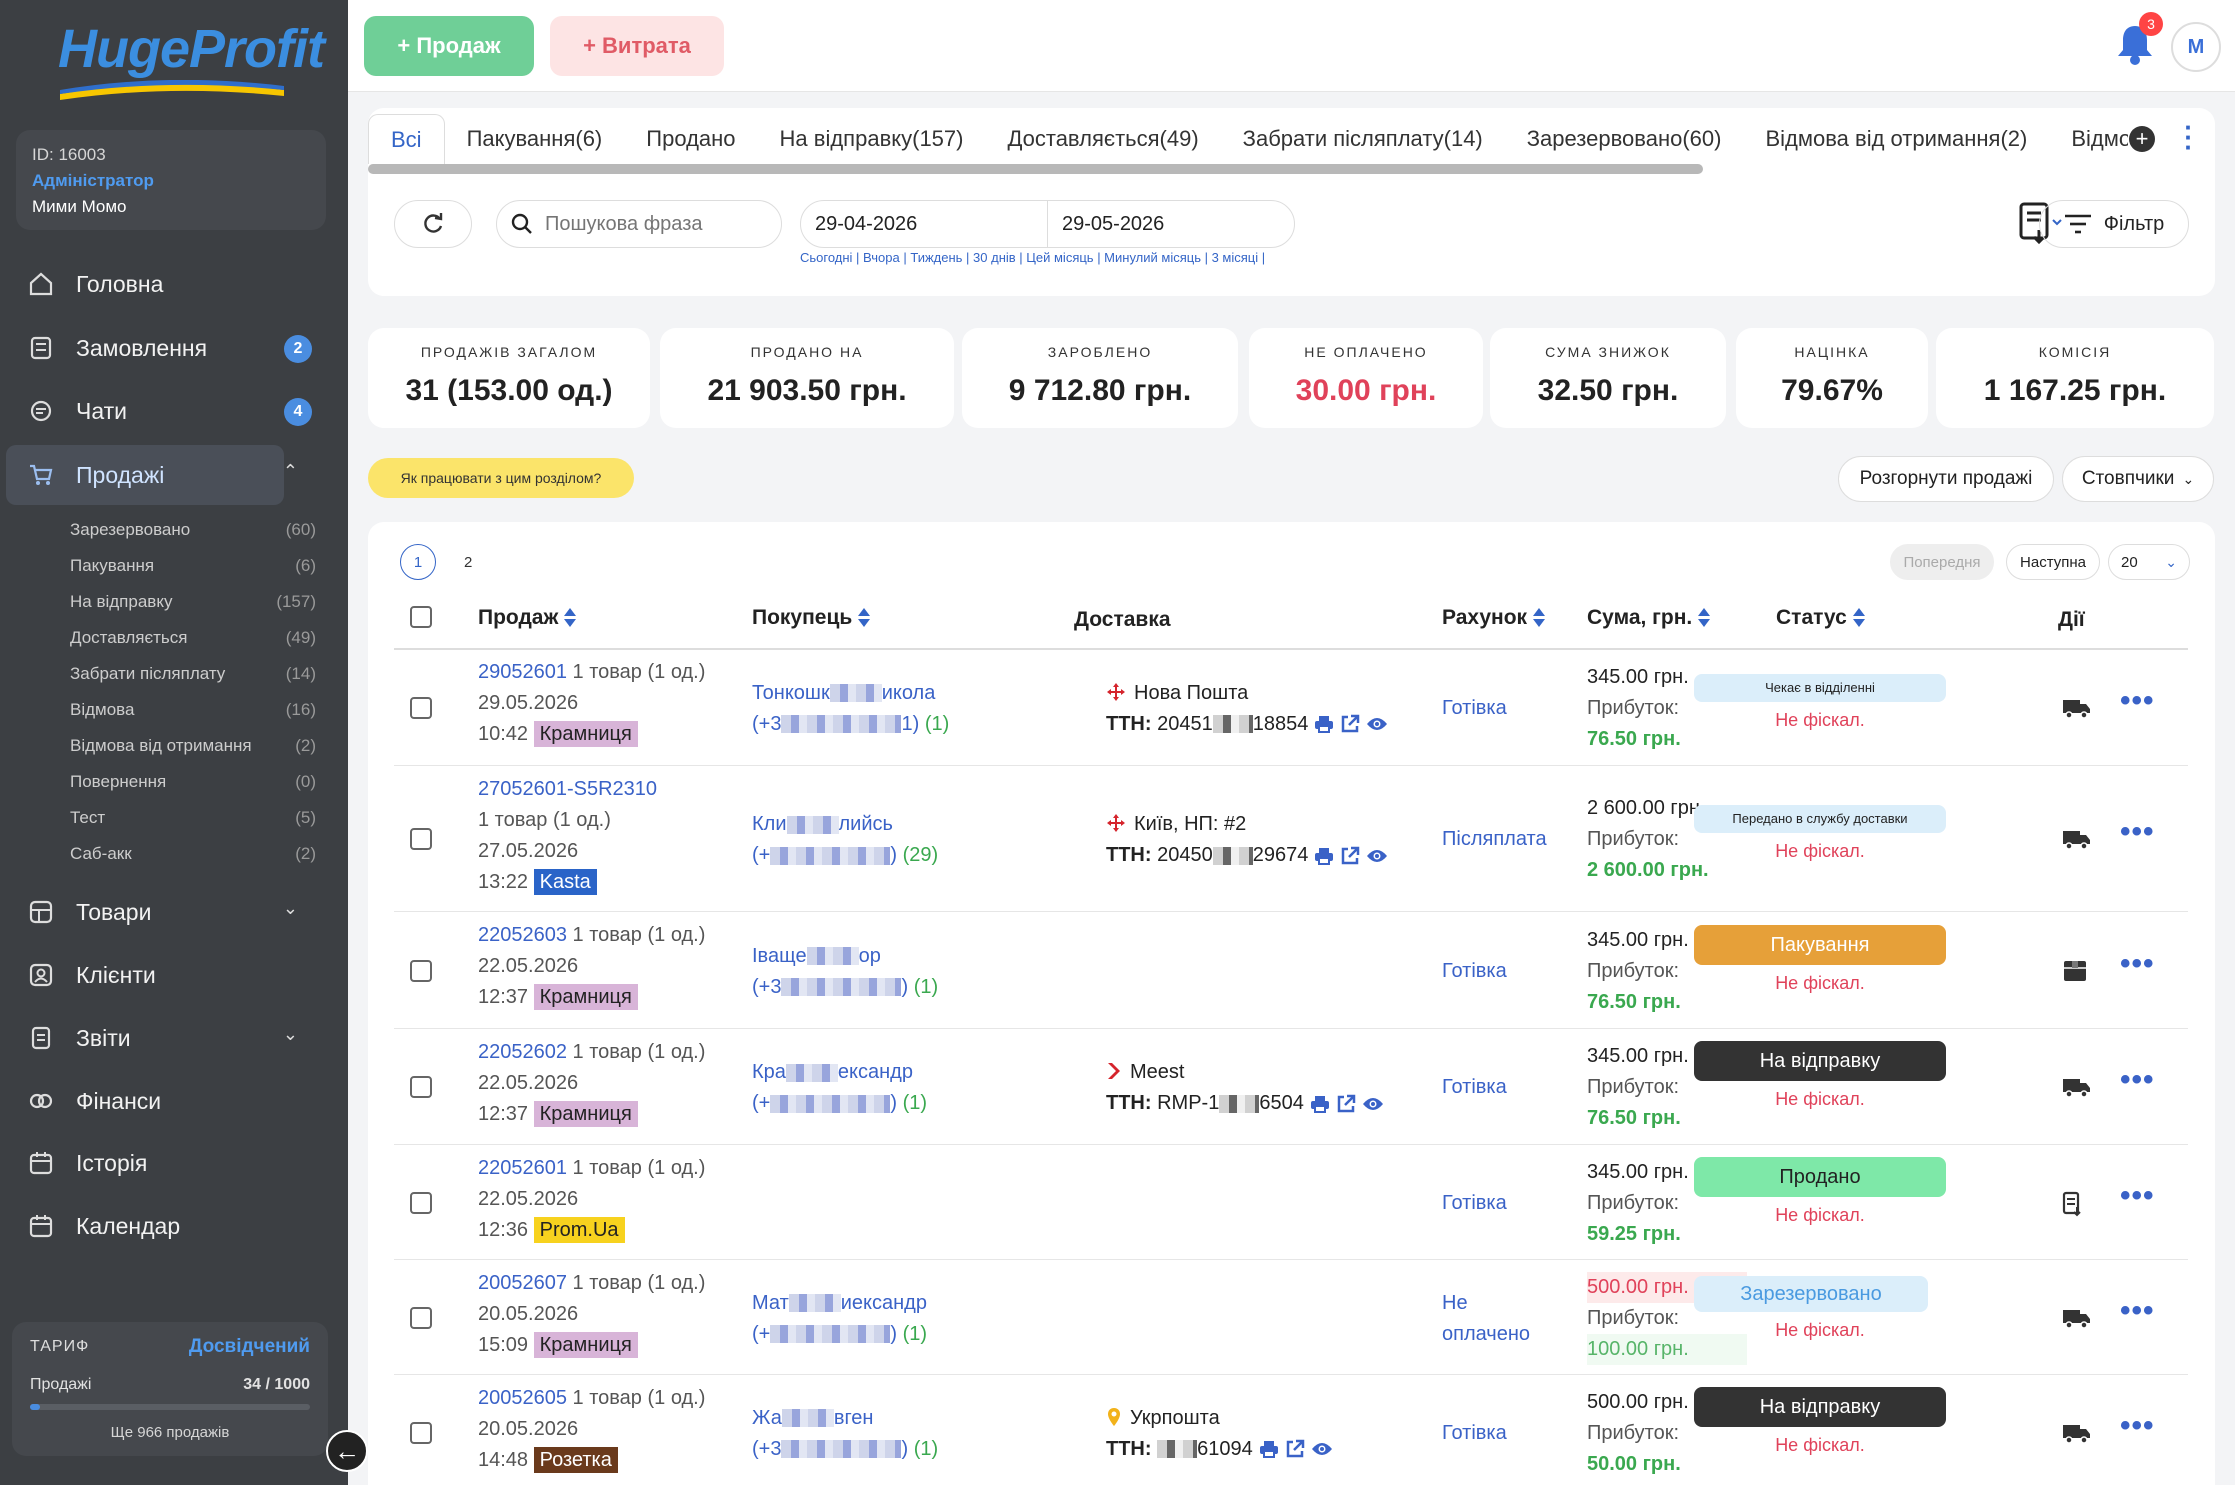 This screenshot has width=2235, height=1485. What do you see at coordinates (522, 935) in the screenshot?
I see `sale-id-link: 22052603` at bounding box center [522, 935].